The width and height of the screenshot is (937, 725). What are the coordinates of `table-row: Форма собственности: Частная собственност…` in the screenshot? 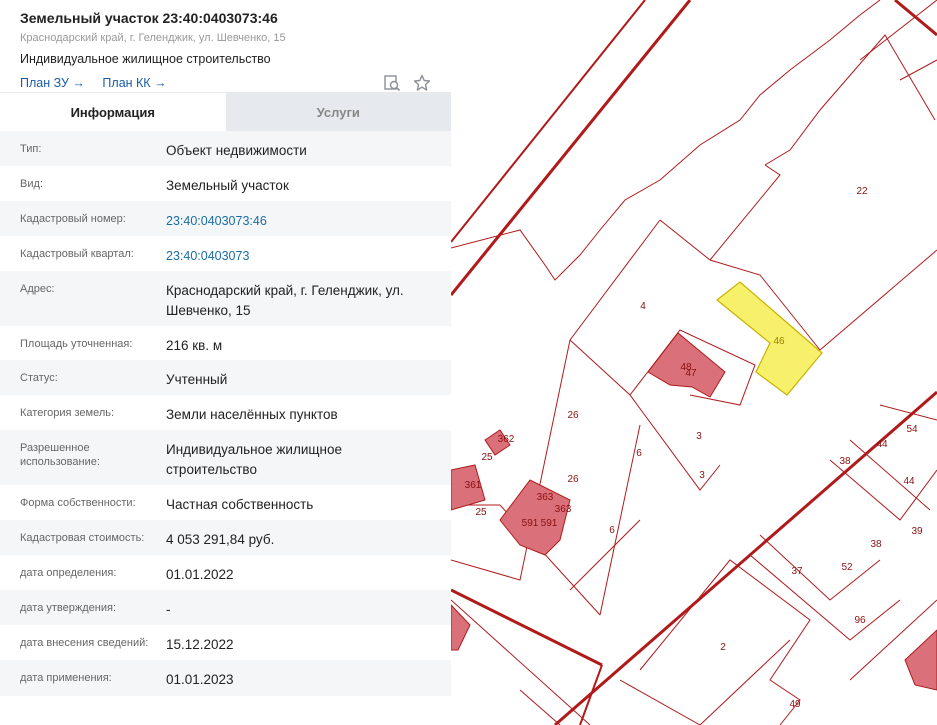 It's located at (225, 502).